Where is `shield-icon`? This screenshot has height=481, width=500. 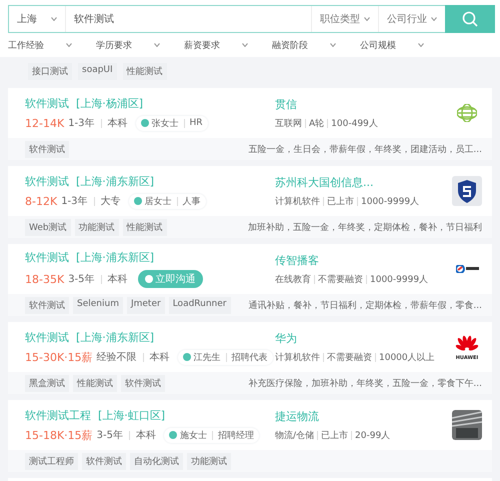 shield-icon is located at coordinates (467, 191).